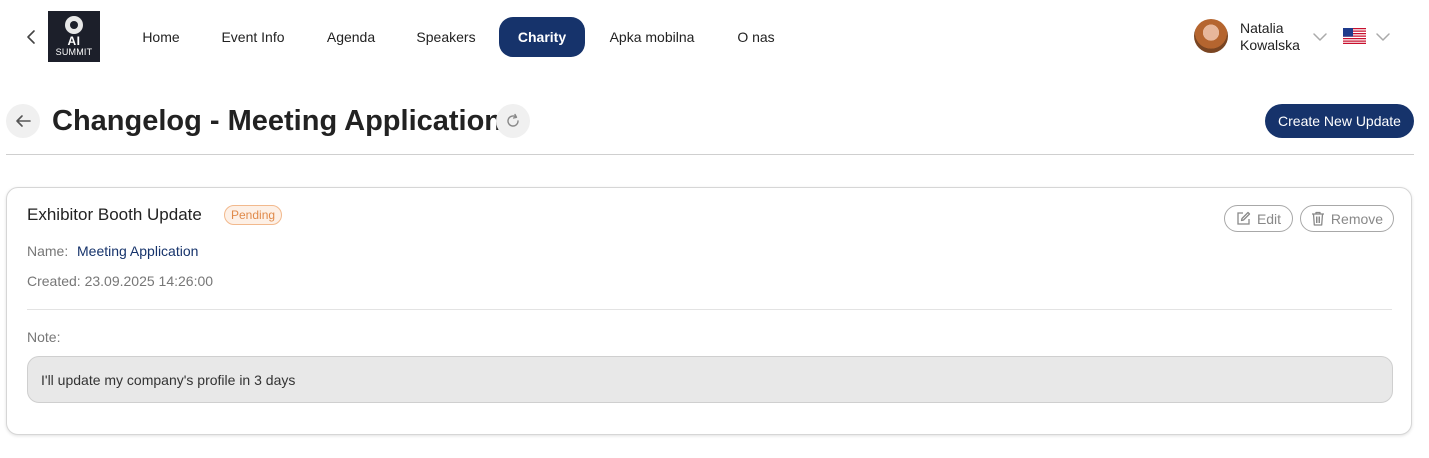  I want to click on created-timestamp: Created: 23.09.2025 14:26:00, so click(120, 281).